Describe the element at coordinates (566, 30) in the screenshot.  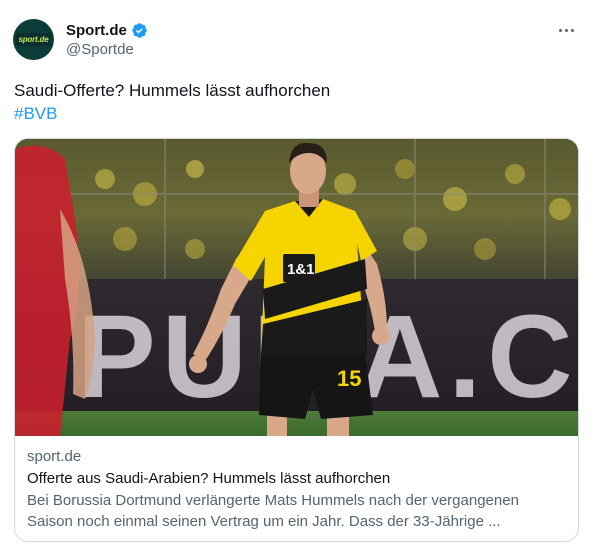
I see `more-options-icon` at that location.